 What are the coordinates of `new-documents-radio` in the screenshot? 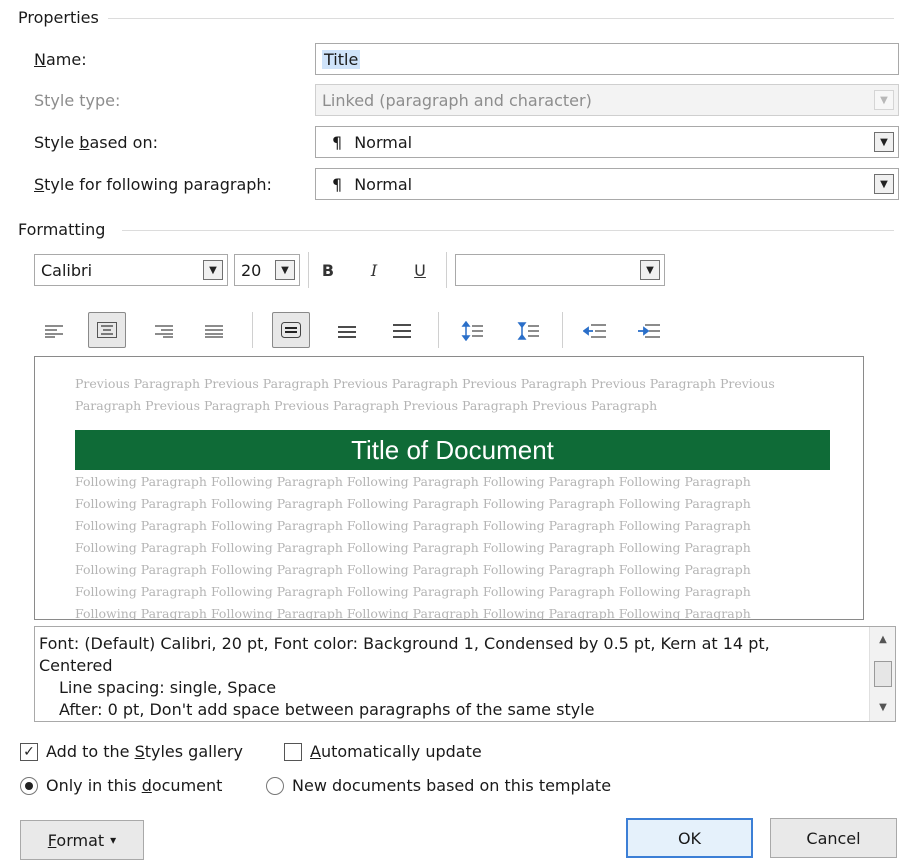 It's located at (275, 785).